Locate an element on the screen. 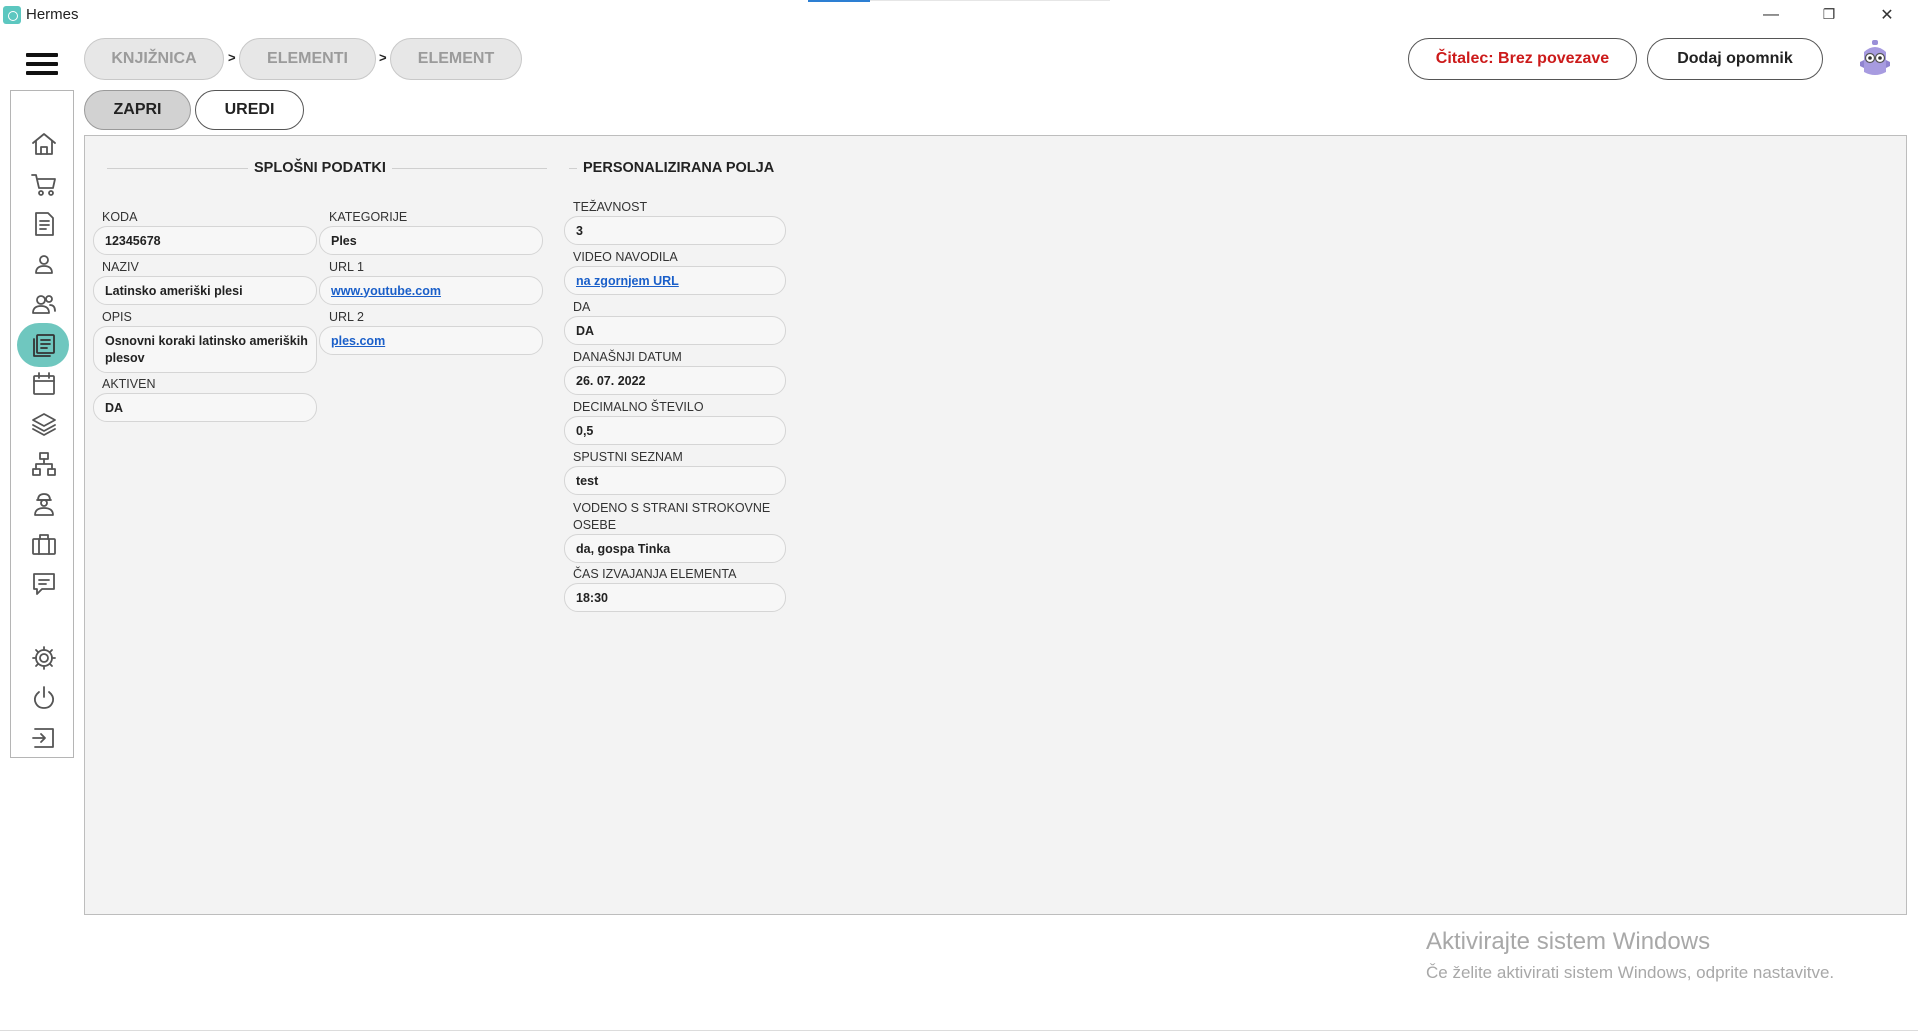  sidebar-item-settings is located at coordinates (44, 658).